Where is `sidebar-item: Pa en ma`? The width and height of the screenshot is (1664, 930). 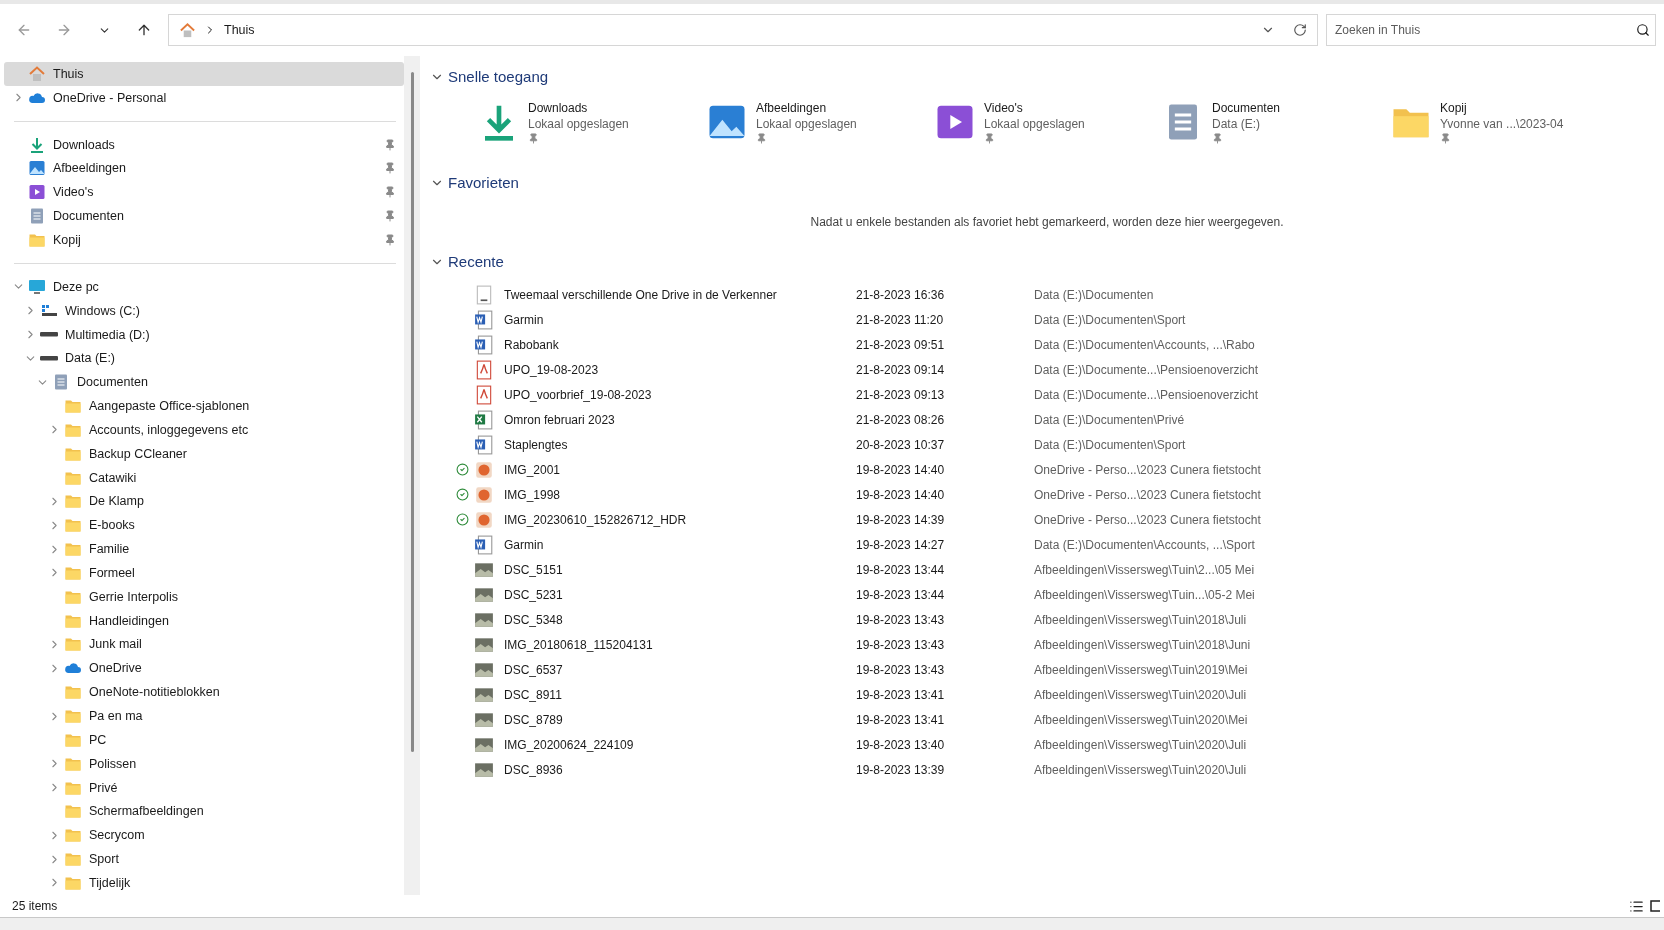
sidebar-item: Pa en ma is located at coordinates (204, 716).